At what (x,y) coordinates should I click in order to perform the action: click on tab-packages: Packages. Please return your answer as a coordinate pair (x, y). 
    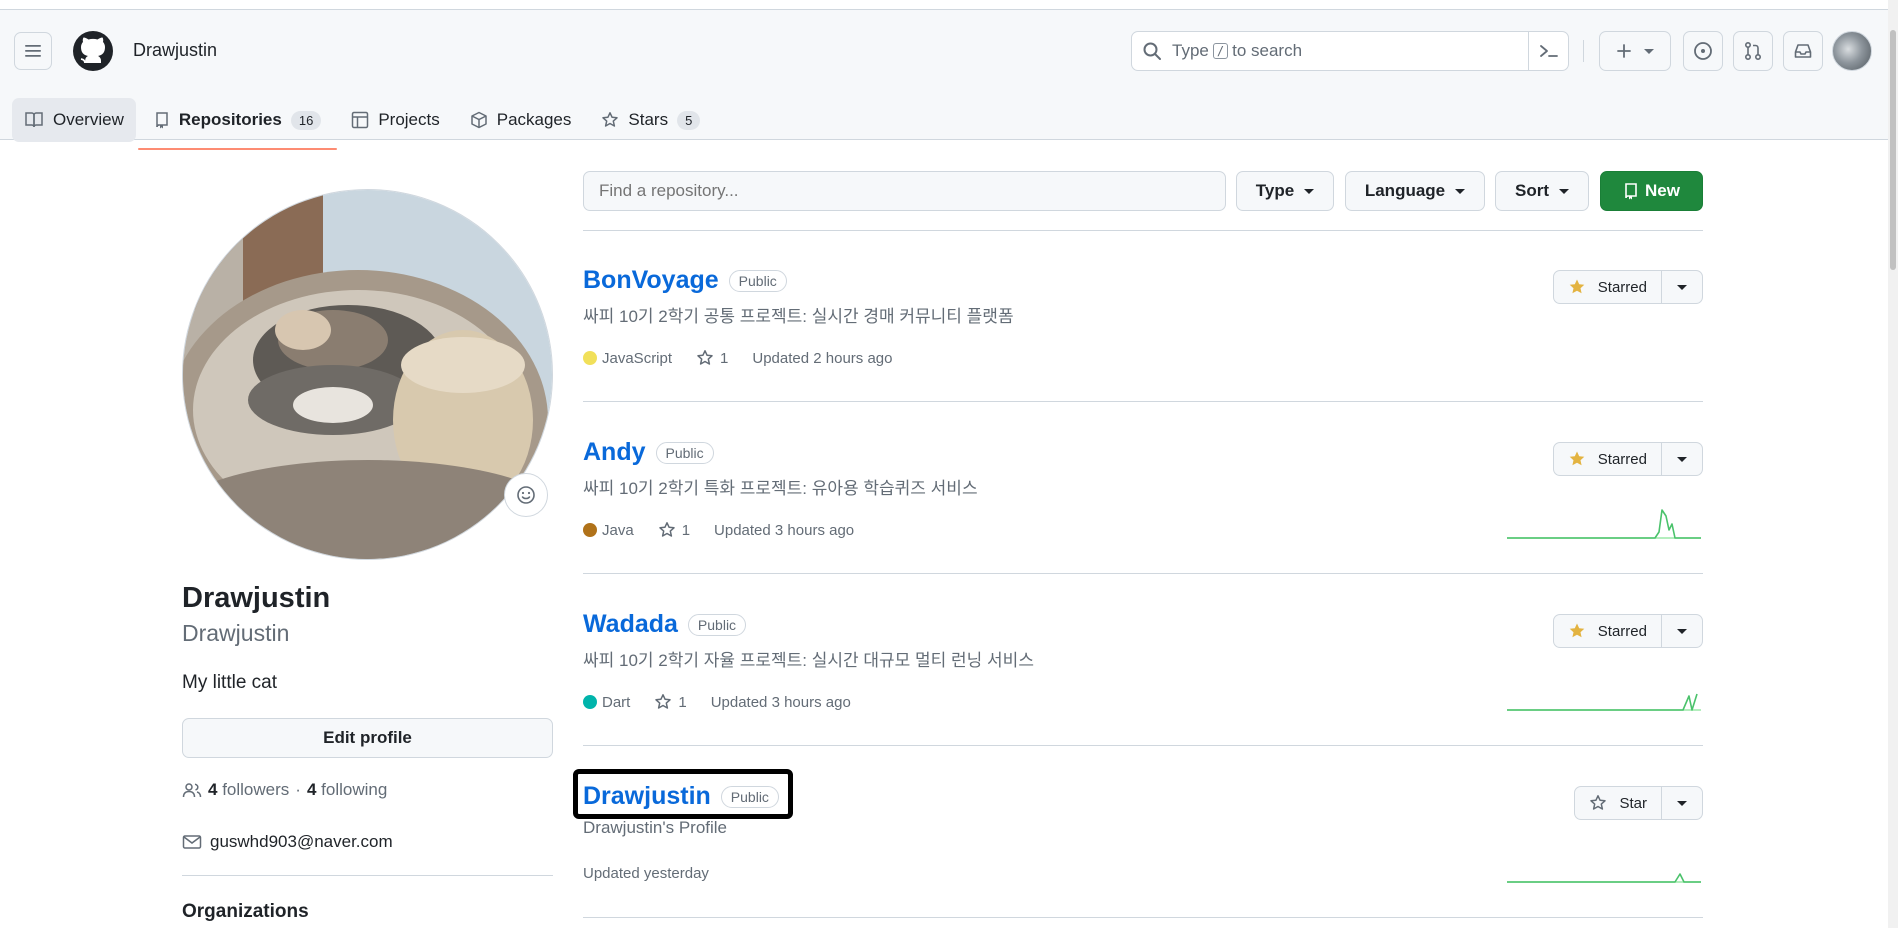
    Looking at the image, I should click on (521, 120).